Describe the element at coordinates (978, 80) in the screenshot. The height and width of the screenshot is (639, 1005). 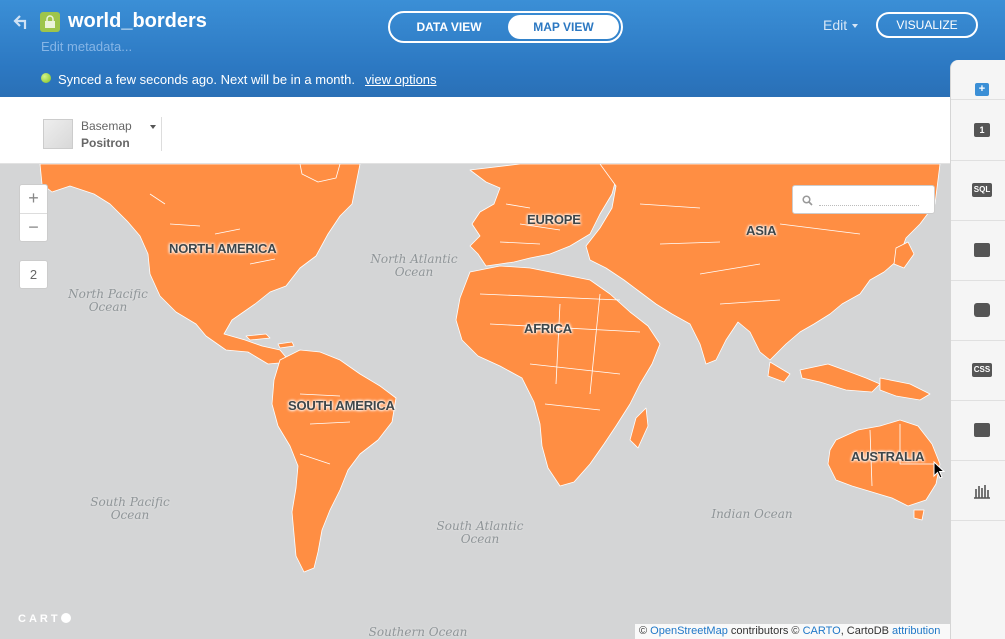
I see `add-layer-button: +` at that location.